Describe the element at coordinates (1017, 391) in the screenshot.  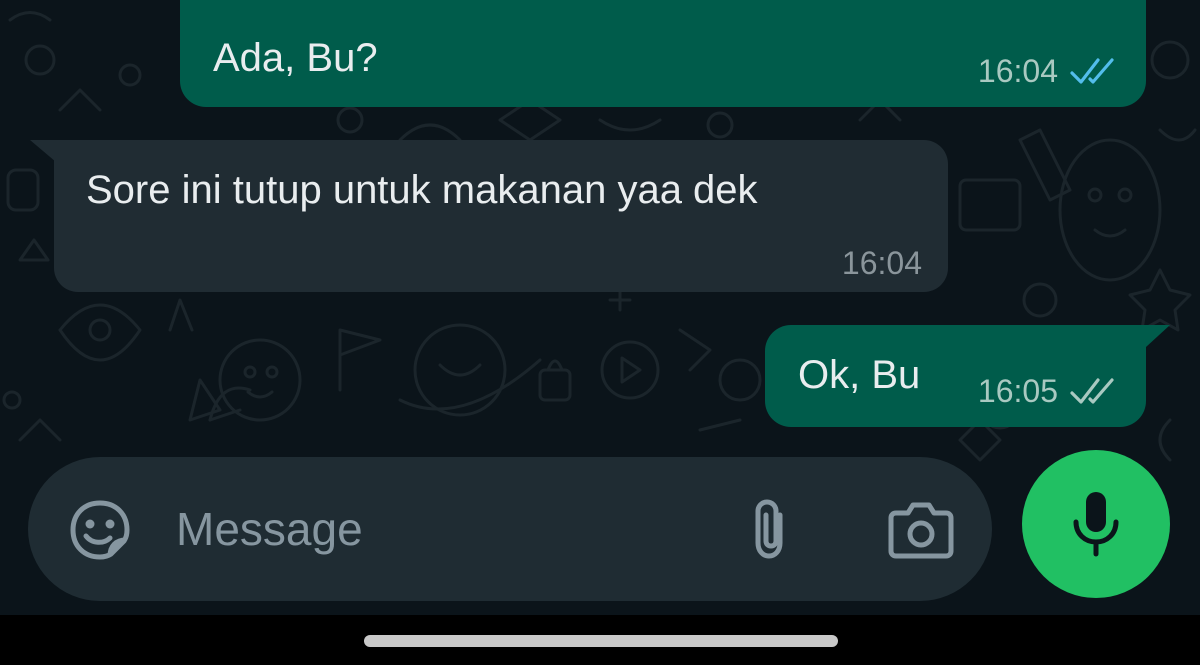
I see `message-time: 16:05` at that location.